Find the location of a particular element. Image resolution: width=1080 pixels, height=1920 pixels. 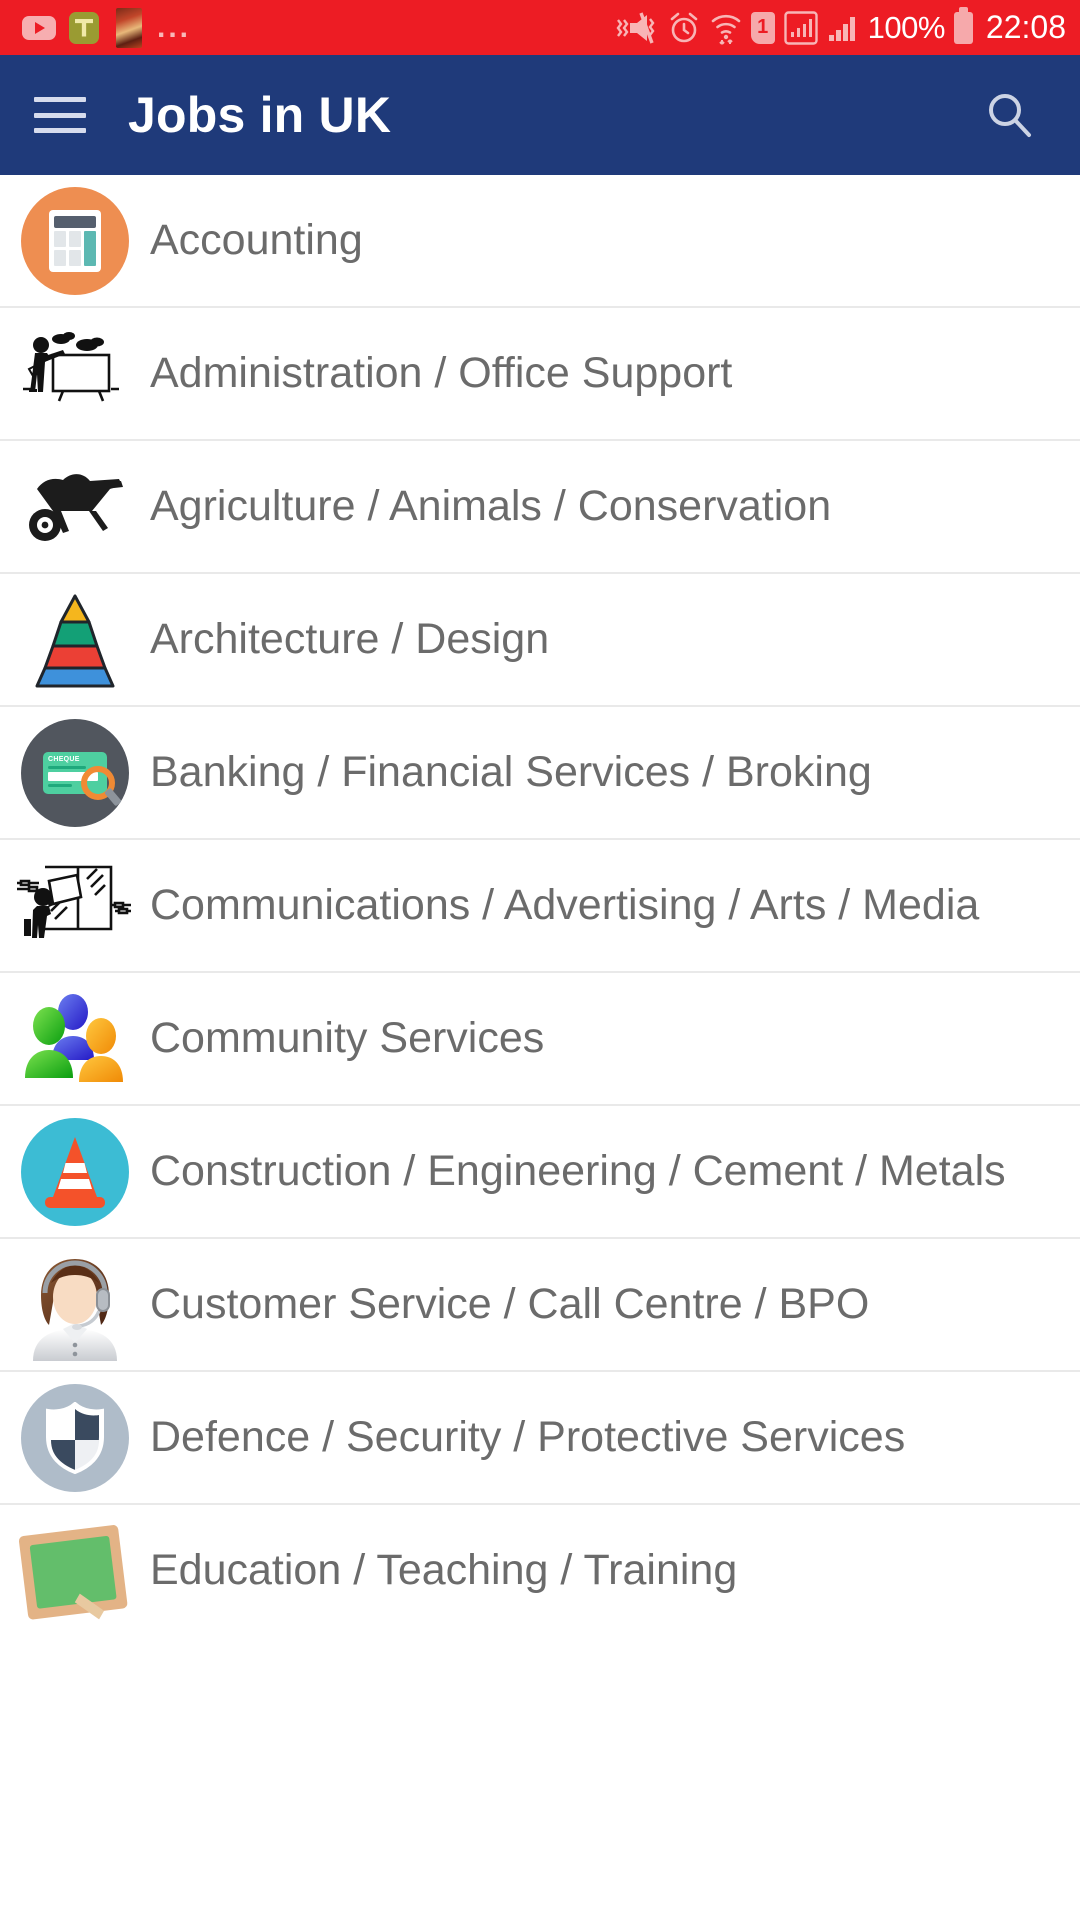

list-item-icon: CHEQUE is located at coordinates (75, 772).